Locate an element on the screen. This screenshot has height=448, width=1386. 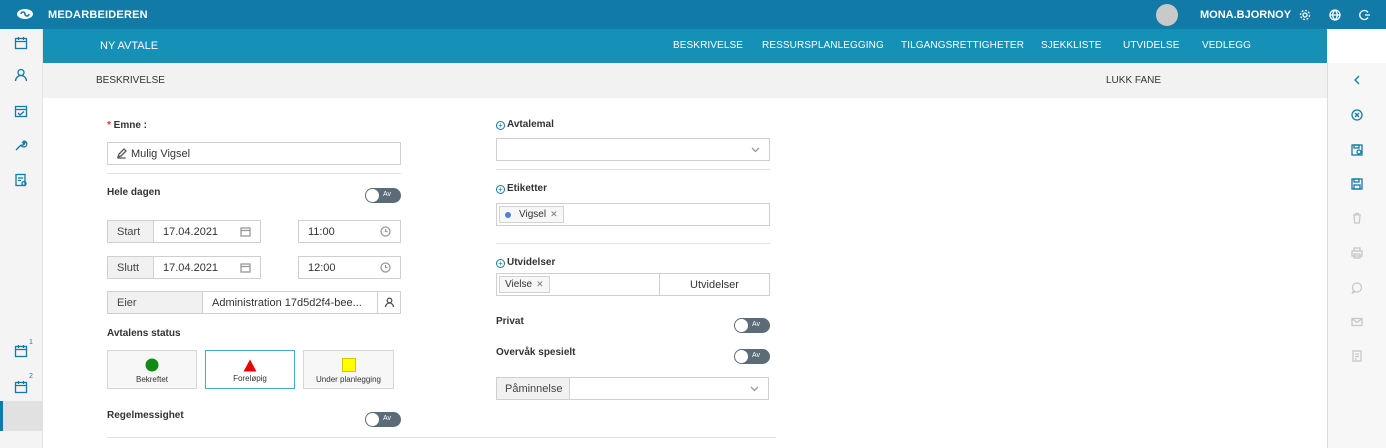
wrench-icon is located at coordinates (21, 145).